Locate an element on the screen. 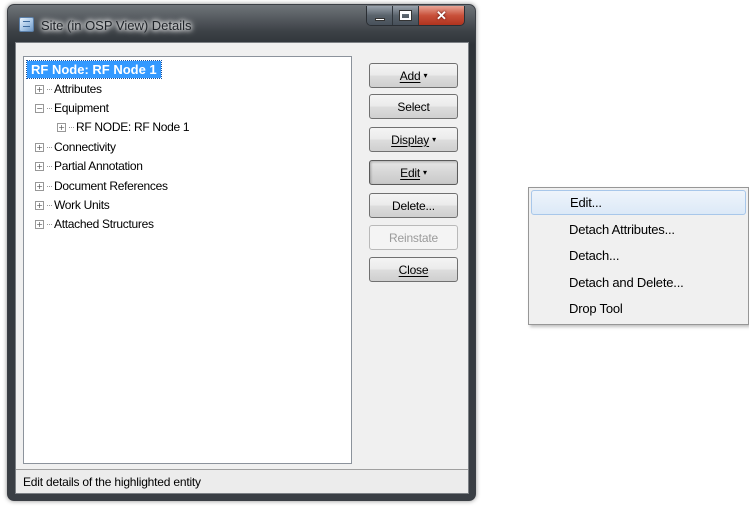 The image size is (749, 508). select-button-label: Select is located at coordinates (413, 106).